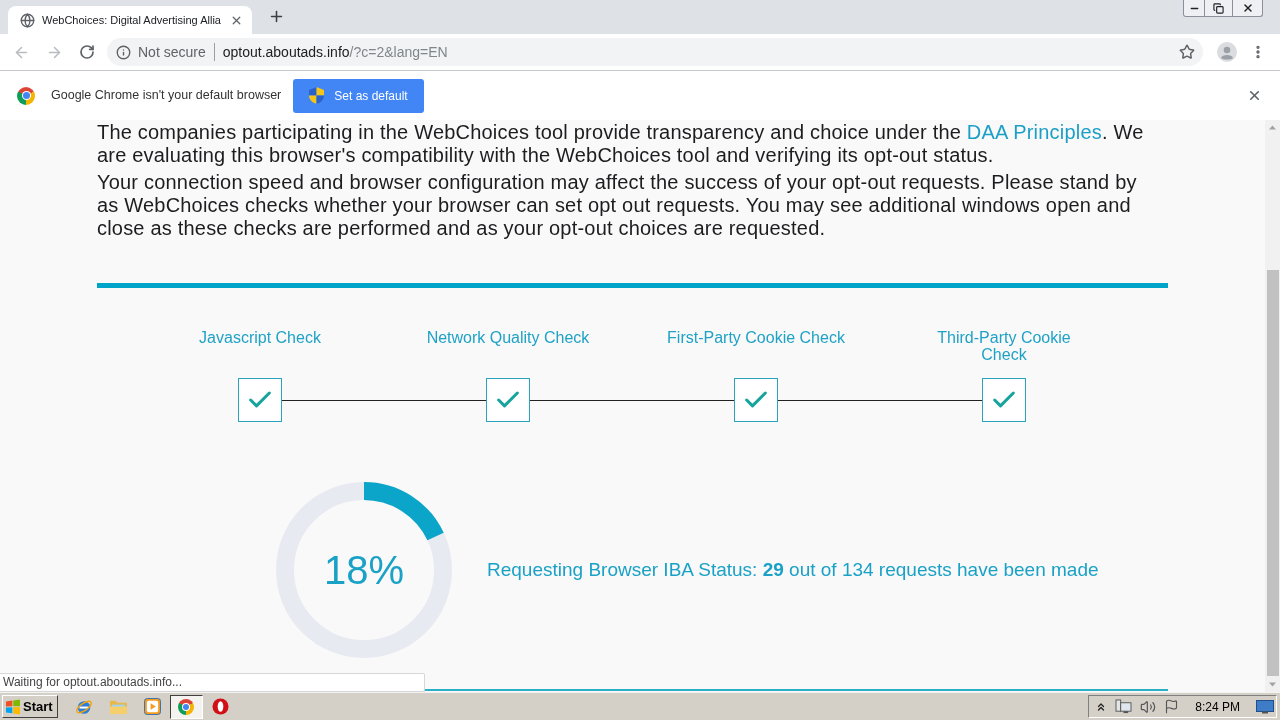 The width and height of the screenshot is (1280, 720). I want to click on step-label: First-Party Cookie Check, so click(756, 338).